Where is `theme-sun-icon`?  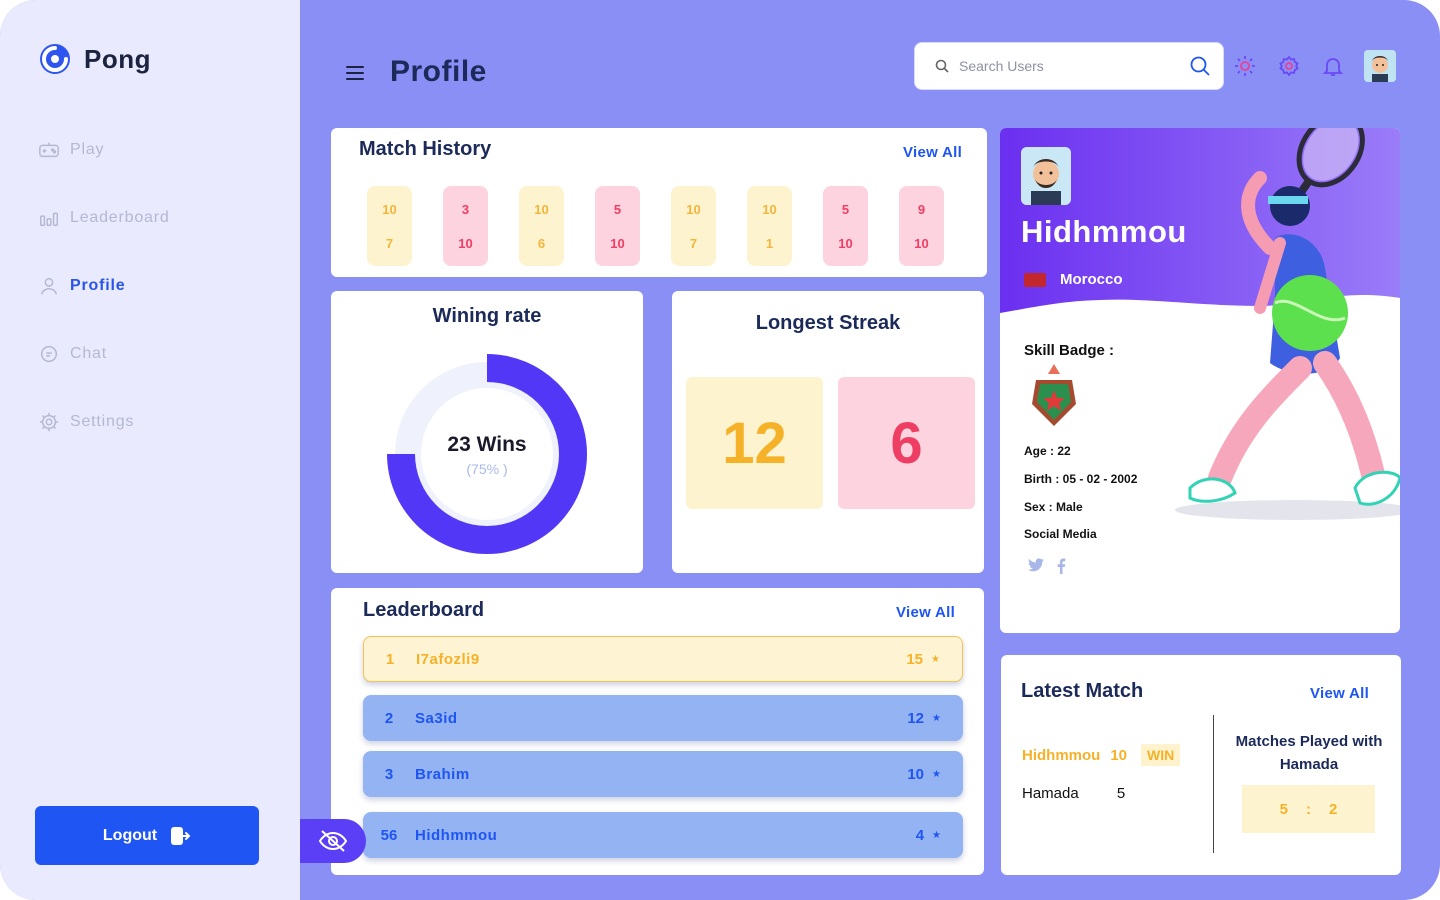
theme-sun-icon is located at coordinates (1245, 66).